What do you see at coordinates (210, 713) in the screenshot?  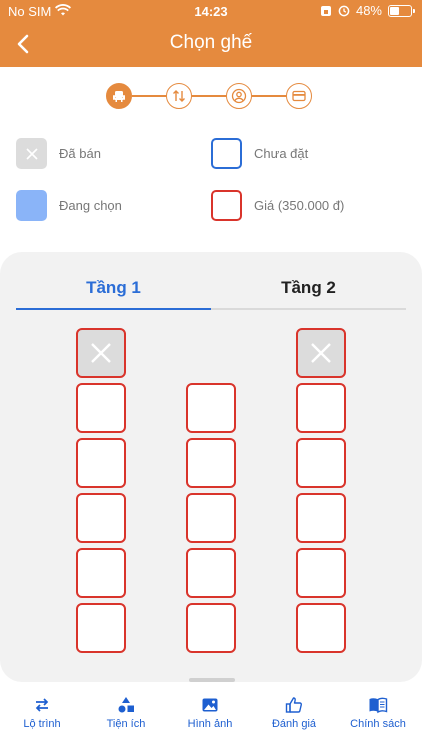 I see `nav-images: Hình ảnh` at bounding box center [210, 713].